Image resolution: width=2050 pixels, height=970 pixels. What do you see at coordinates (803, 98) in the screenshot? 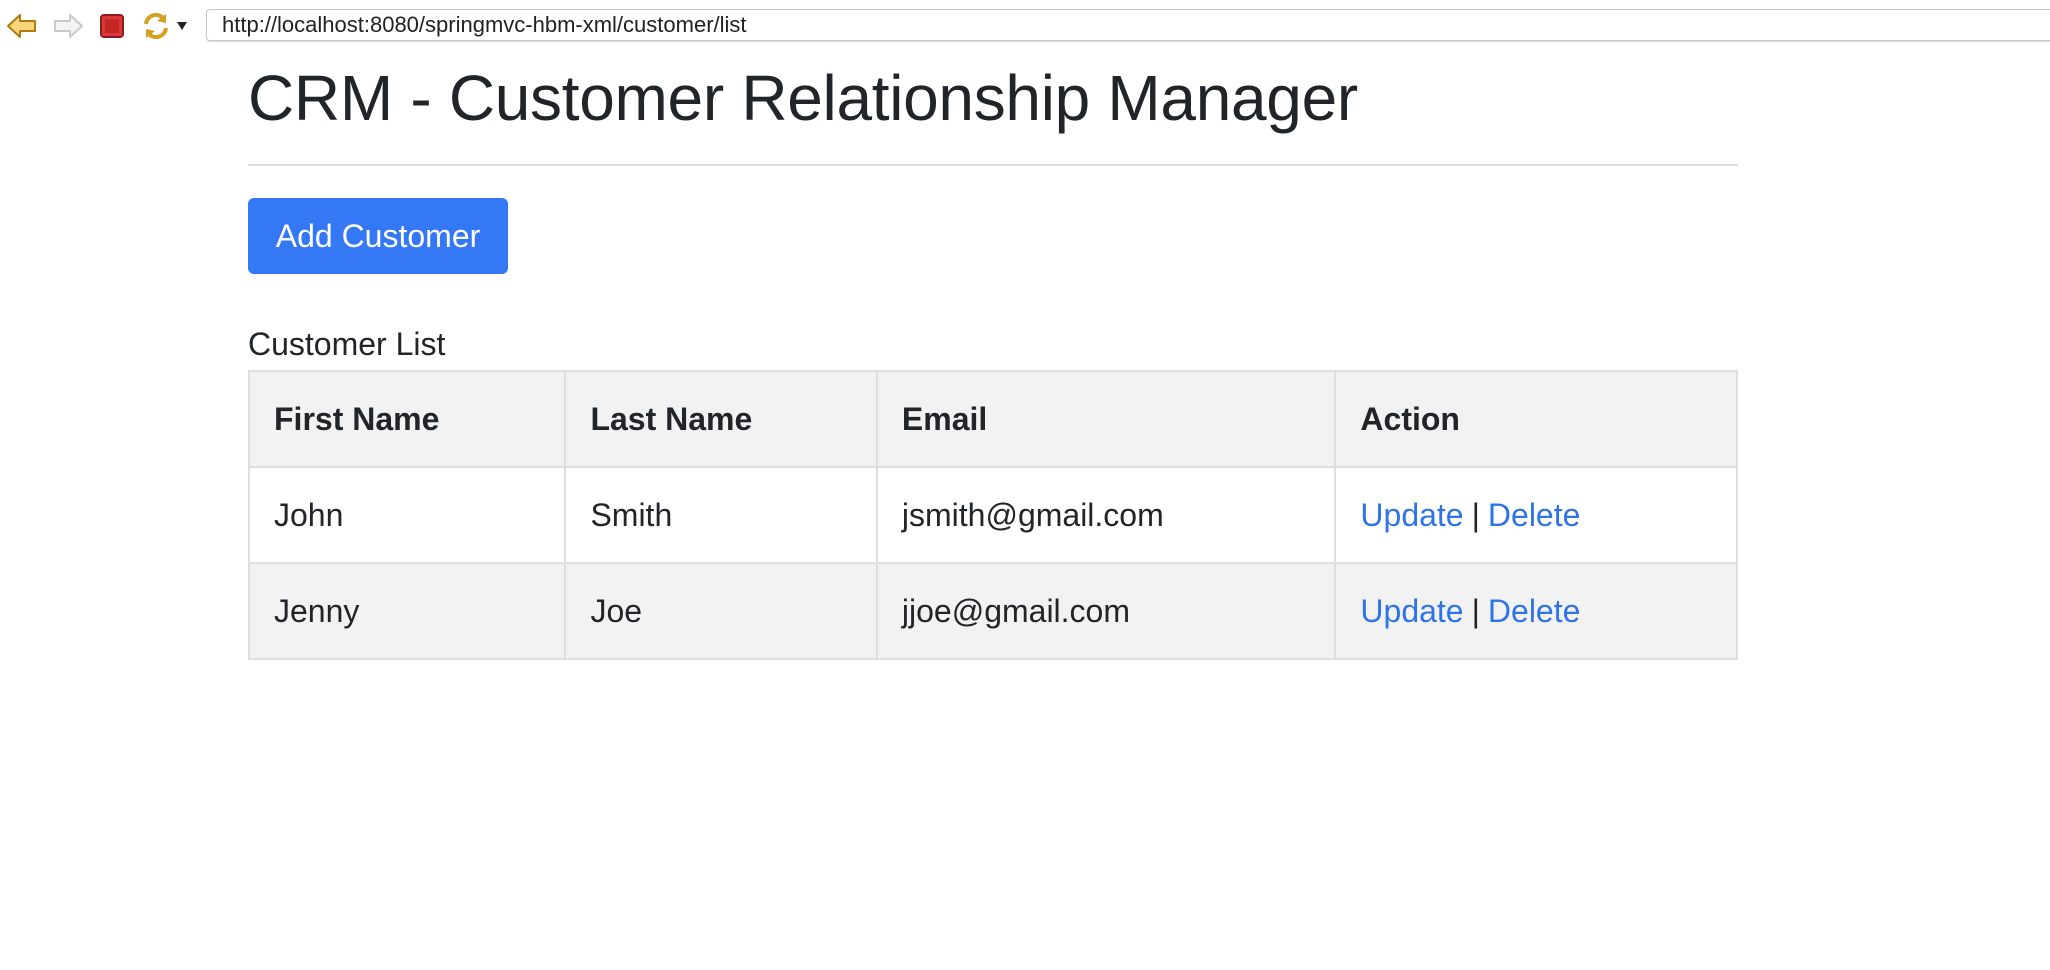
I see `page-title: CRM - Customer Relationship Manager` at bounding box center [803, 98].